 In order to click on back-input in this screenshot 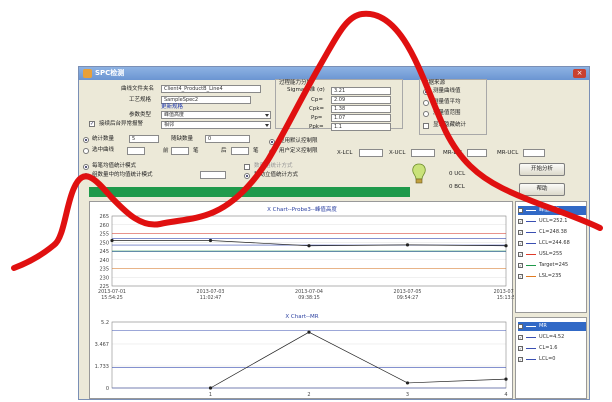, I will do `click(240, 151)`.